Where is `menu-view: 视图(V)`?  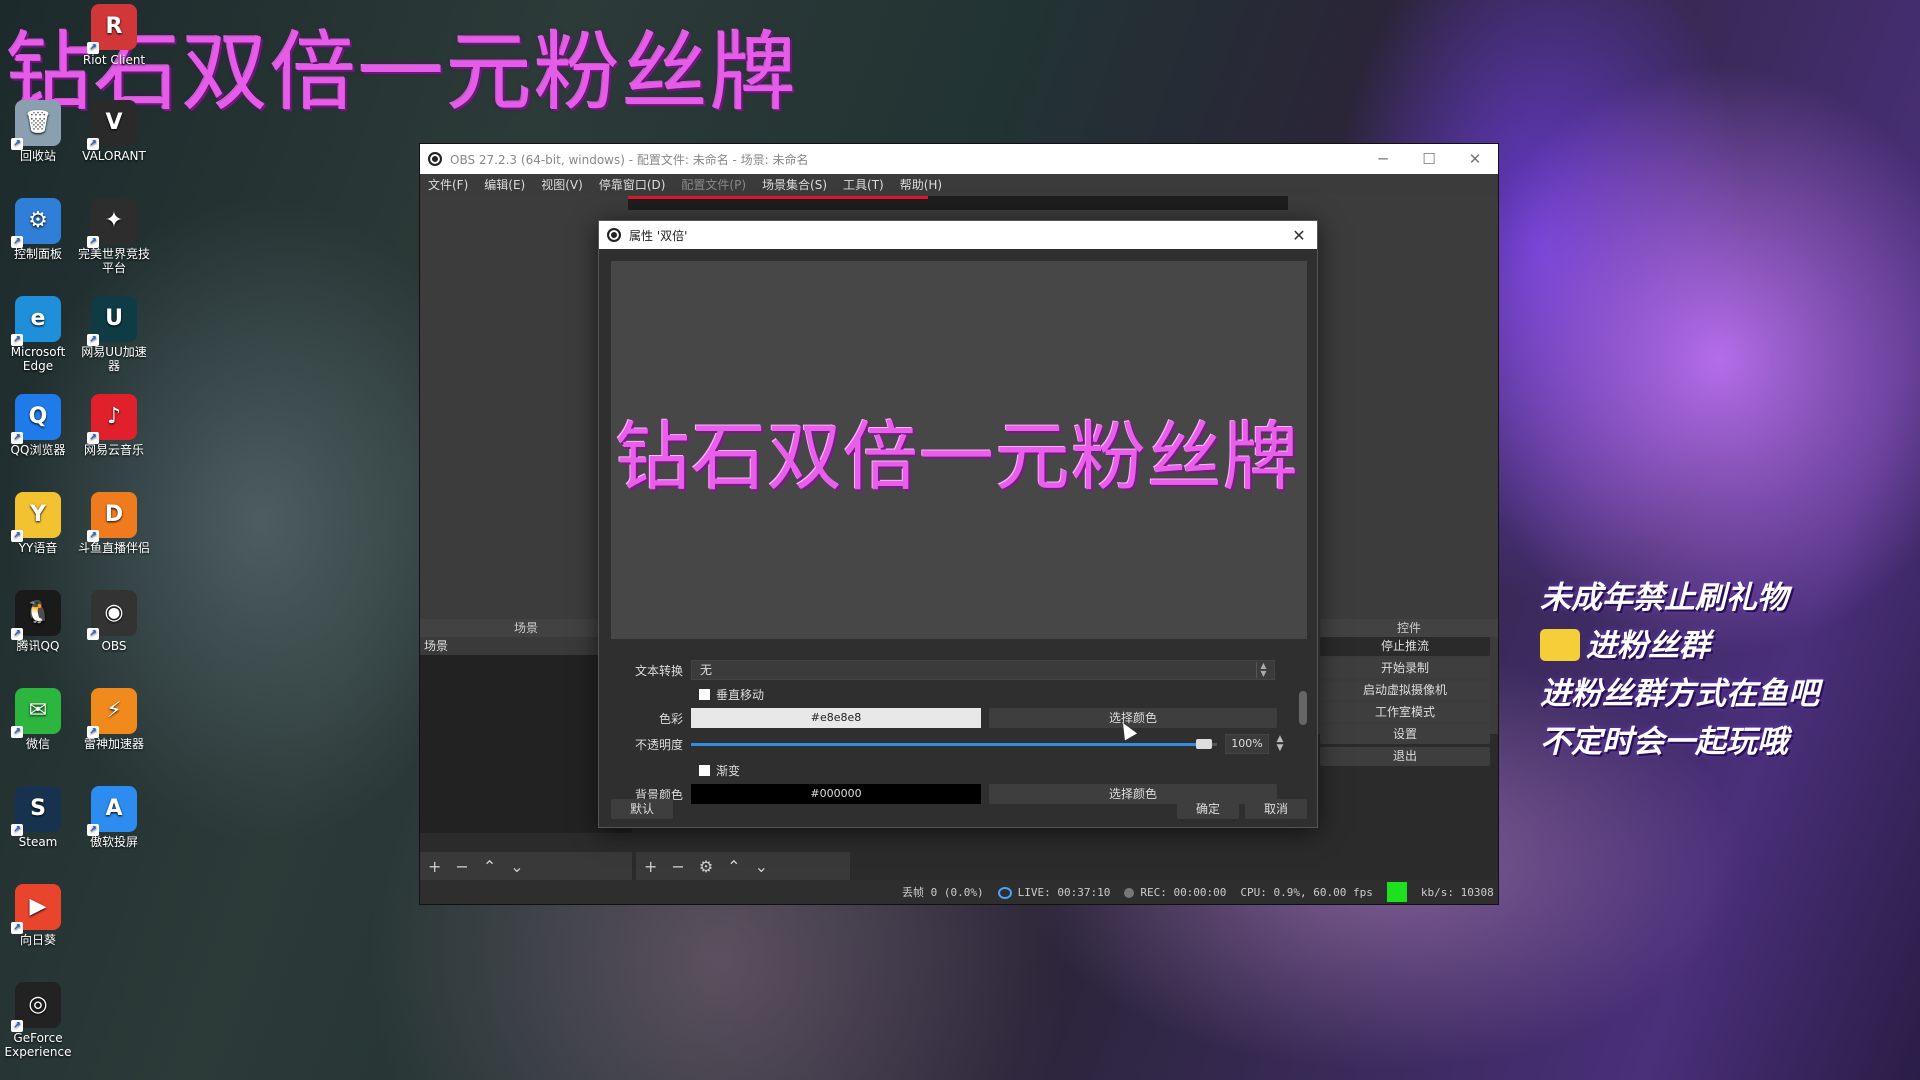
menu-view: 视图(V) is located at coordinates (562, 184).